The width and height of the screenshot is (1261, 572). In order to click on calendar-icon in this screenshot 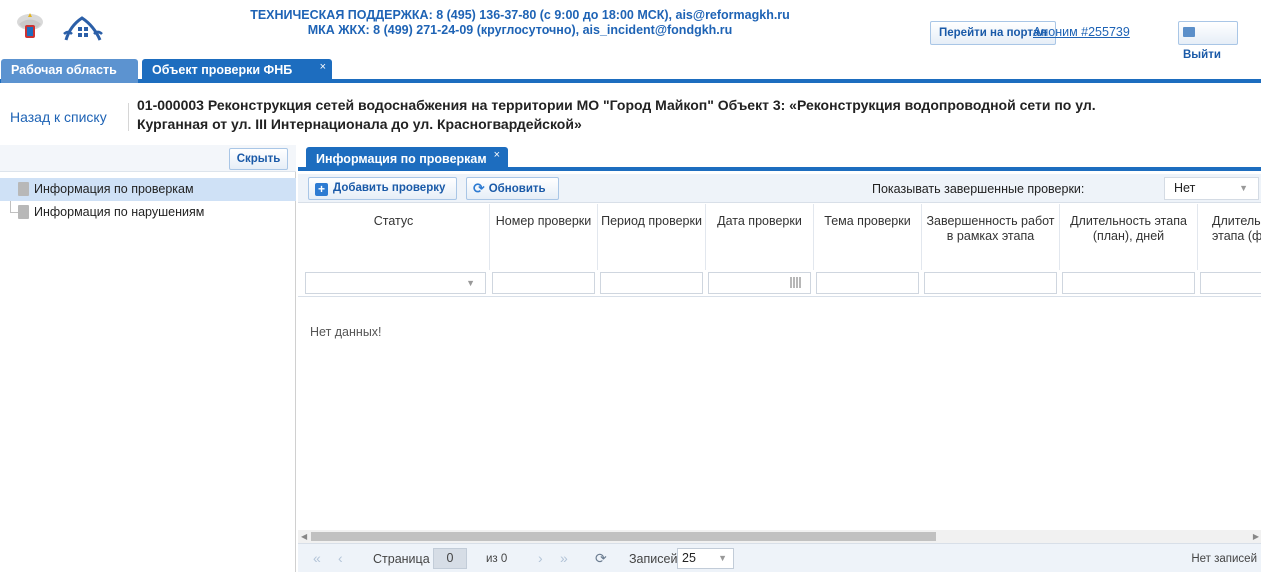, I will do `click(796, 282)`.